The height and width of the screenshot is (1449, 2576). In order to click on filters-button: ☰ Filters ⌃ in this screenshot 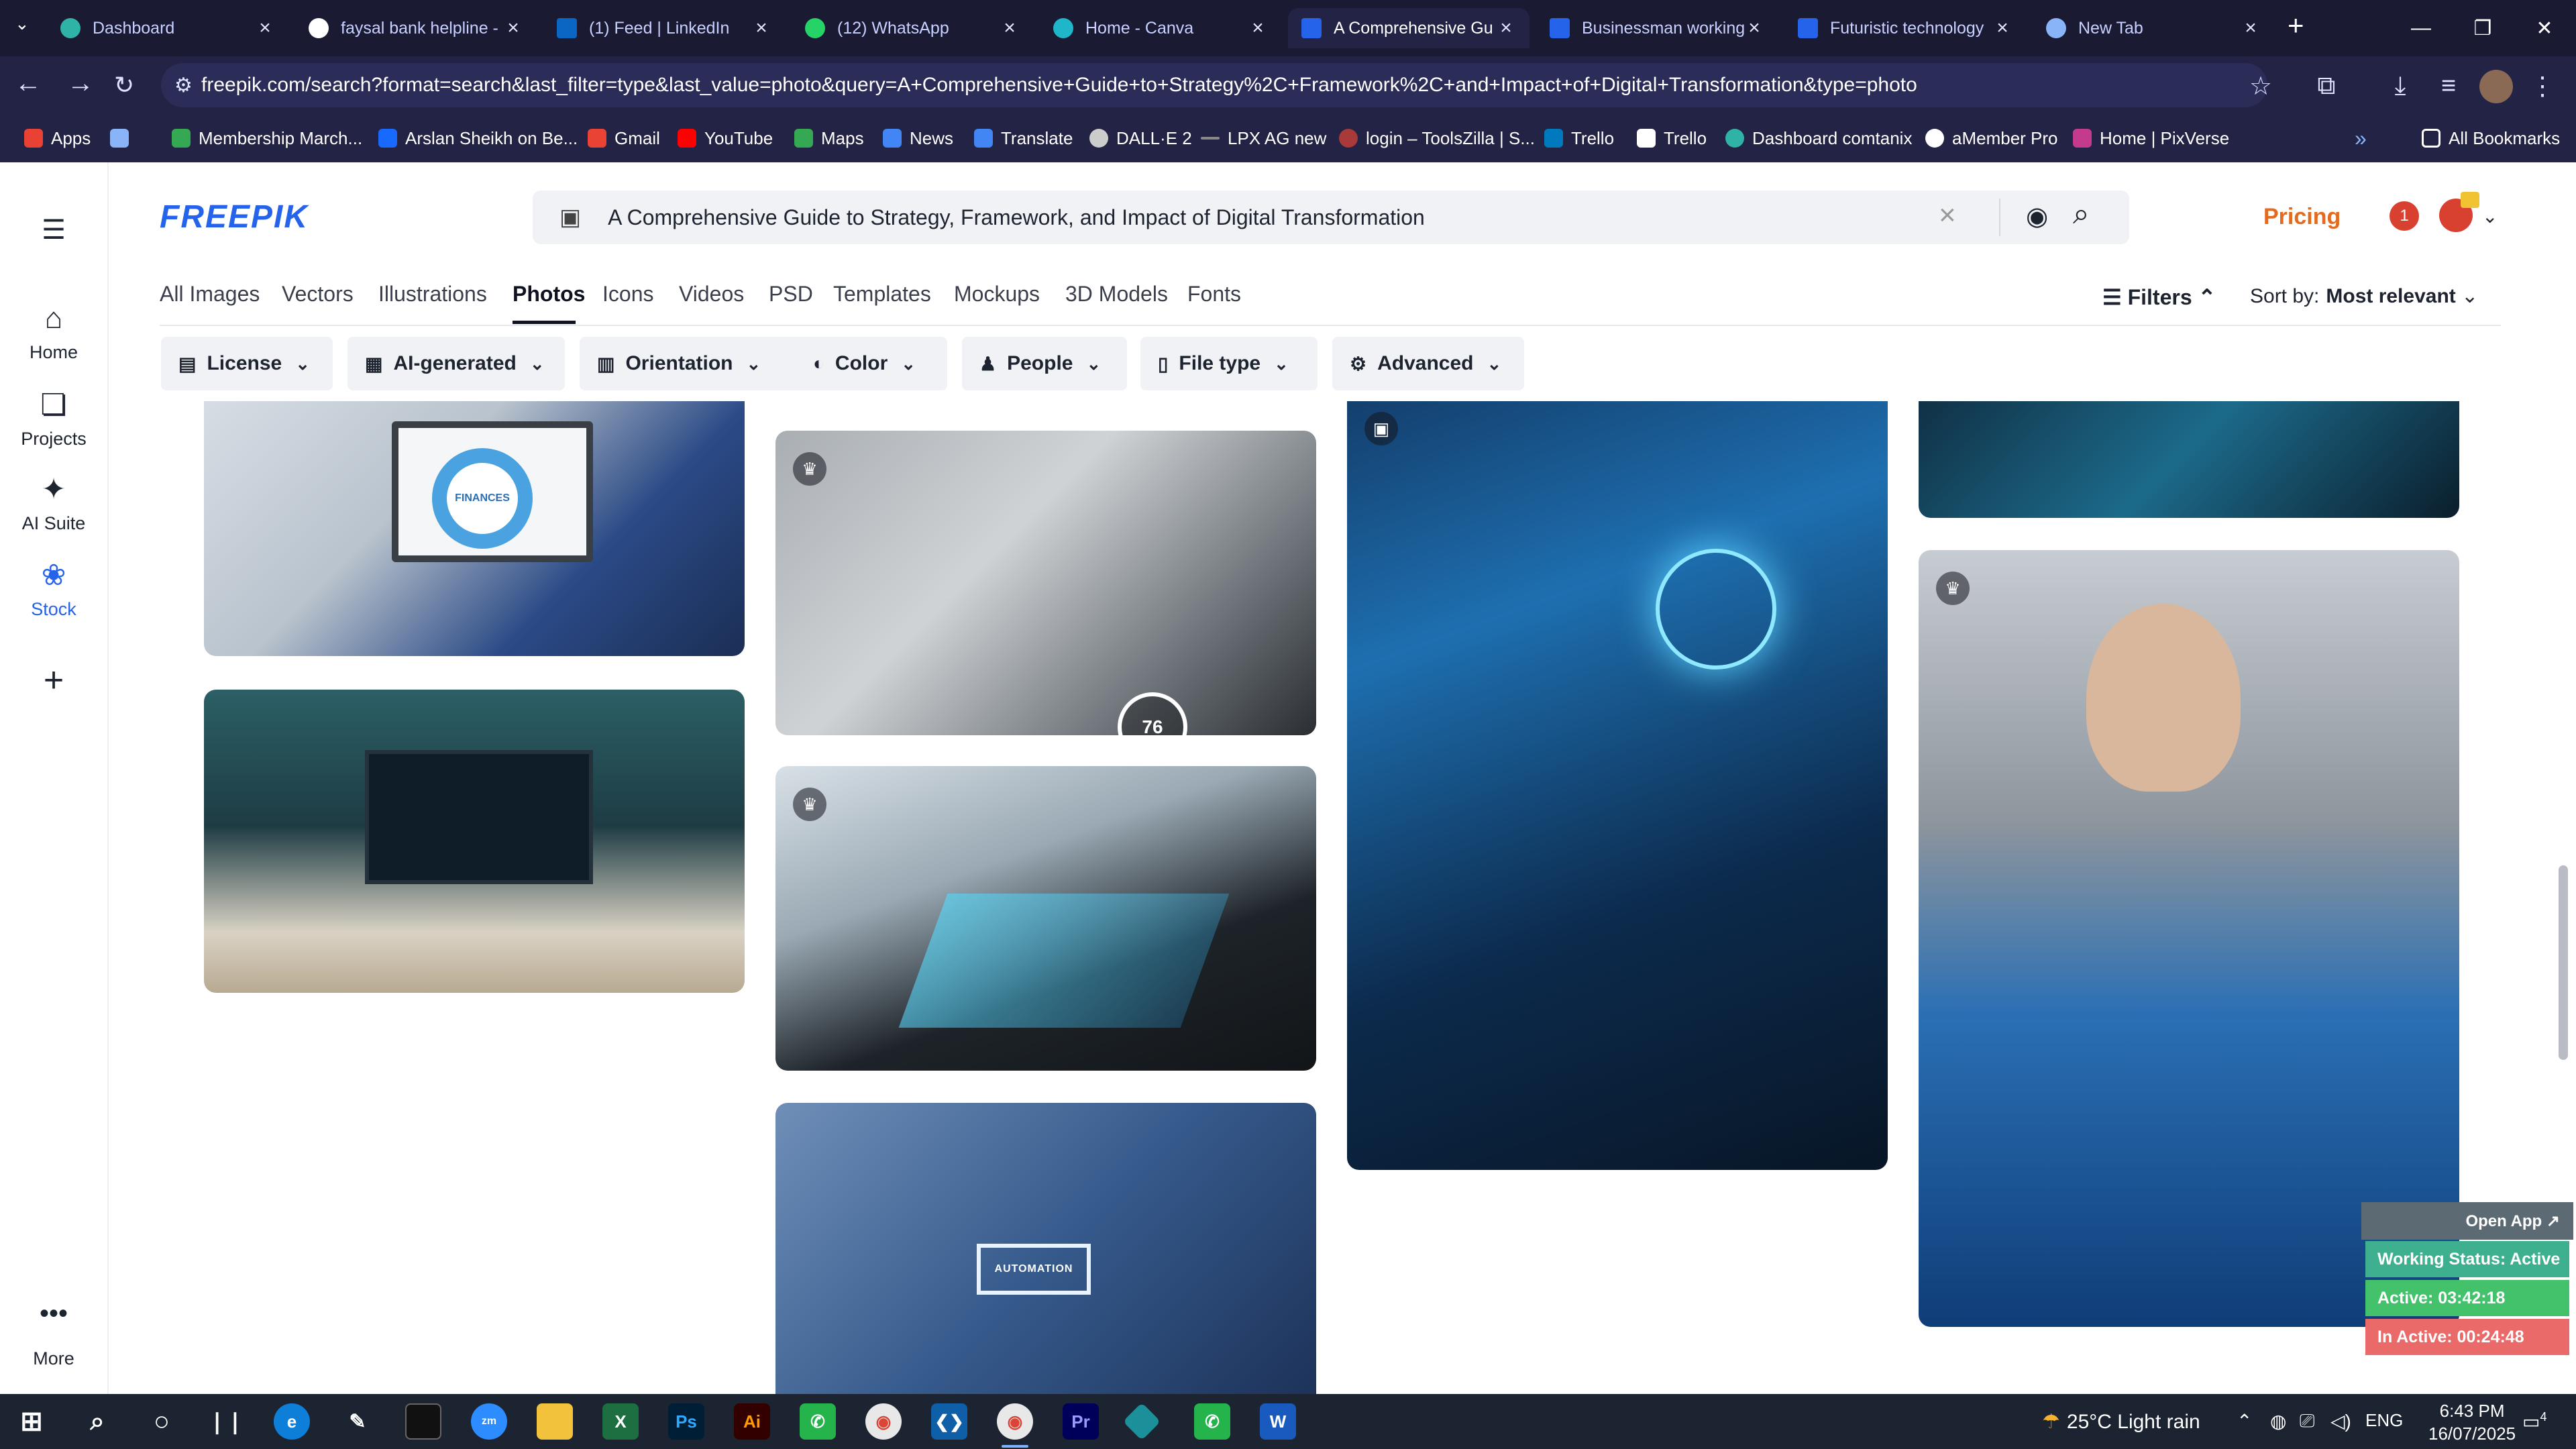, I will do `click(2159, 297)`.